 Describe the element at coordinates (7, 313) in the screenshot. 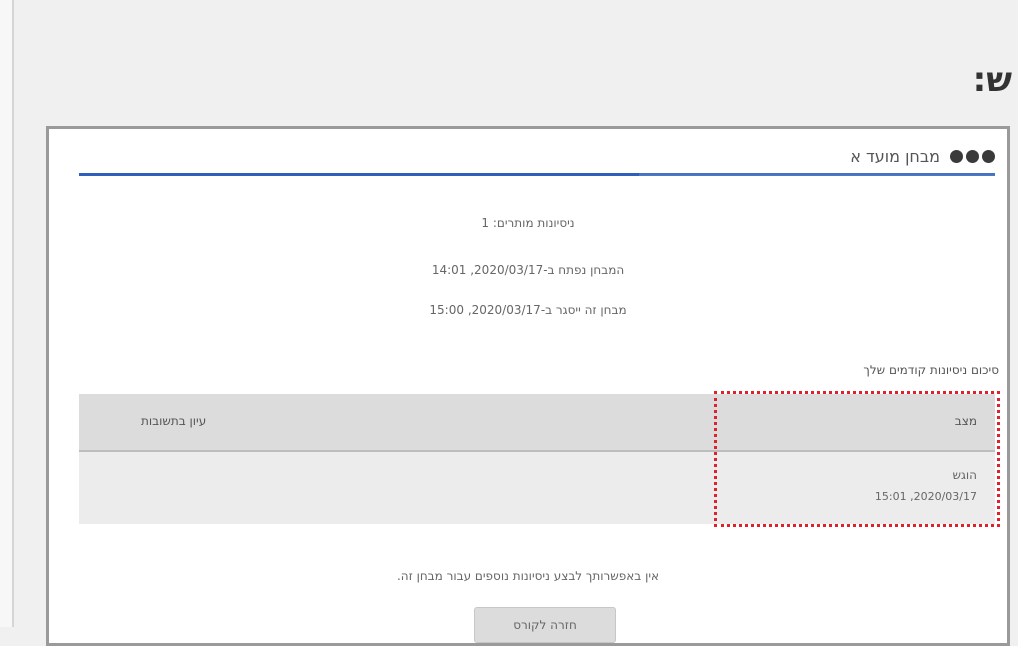

I see `left-border` at that location.